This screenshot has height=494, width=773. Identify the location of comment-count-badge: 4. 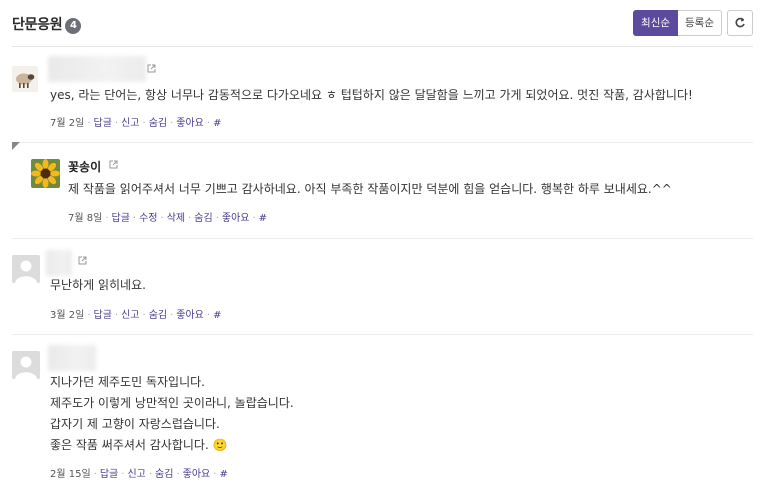
(73, 26).